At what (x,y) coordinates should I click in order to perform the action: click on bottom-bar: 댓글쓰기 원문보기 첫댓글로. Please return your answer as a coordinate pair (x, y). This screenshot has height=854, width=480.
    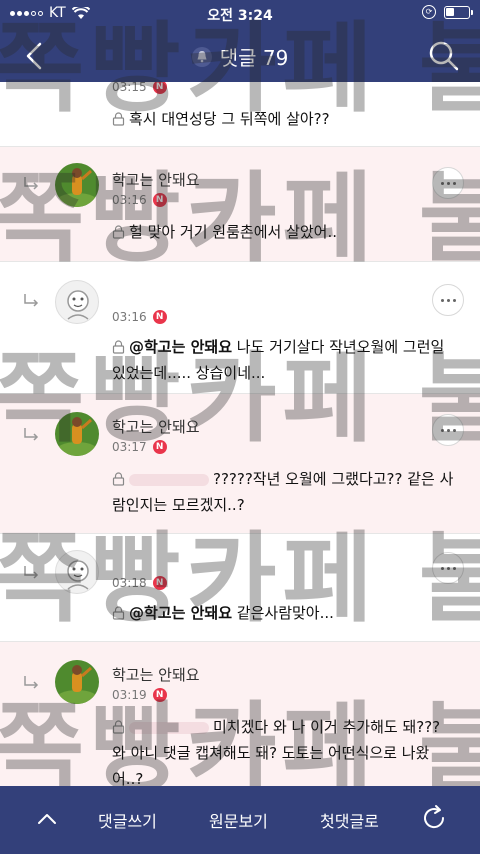
    Looking at the image, I should click on (240, 820).